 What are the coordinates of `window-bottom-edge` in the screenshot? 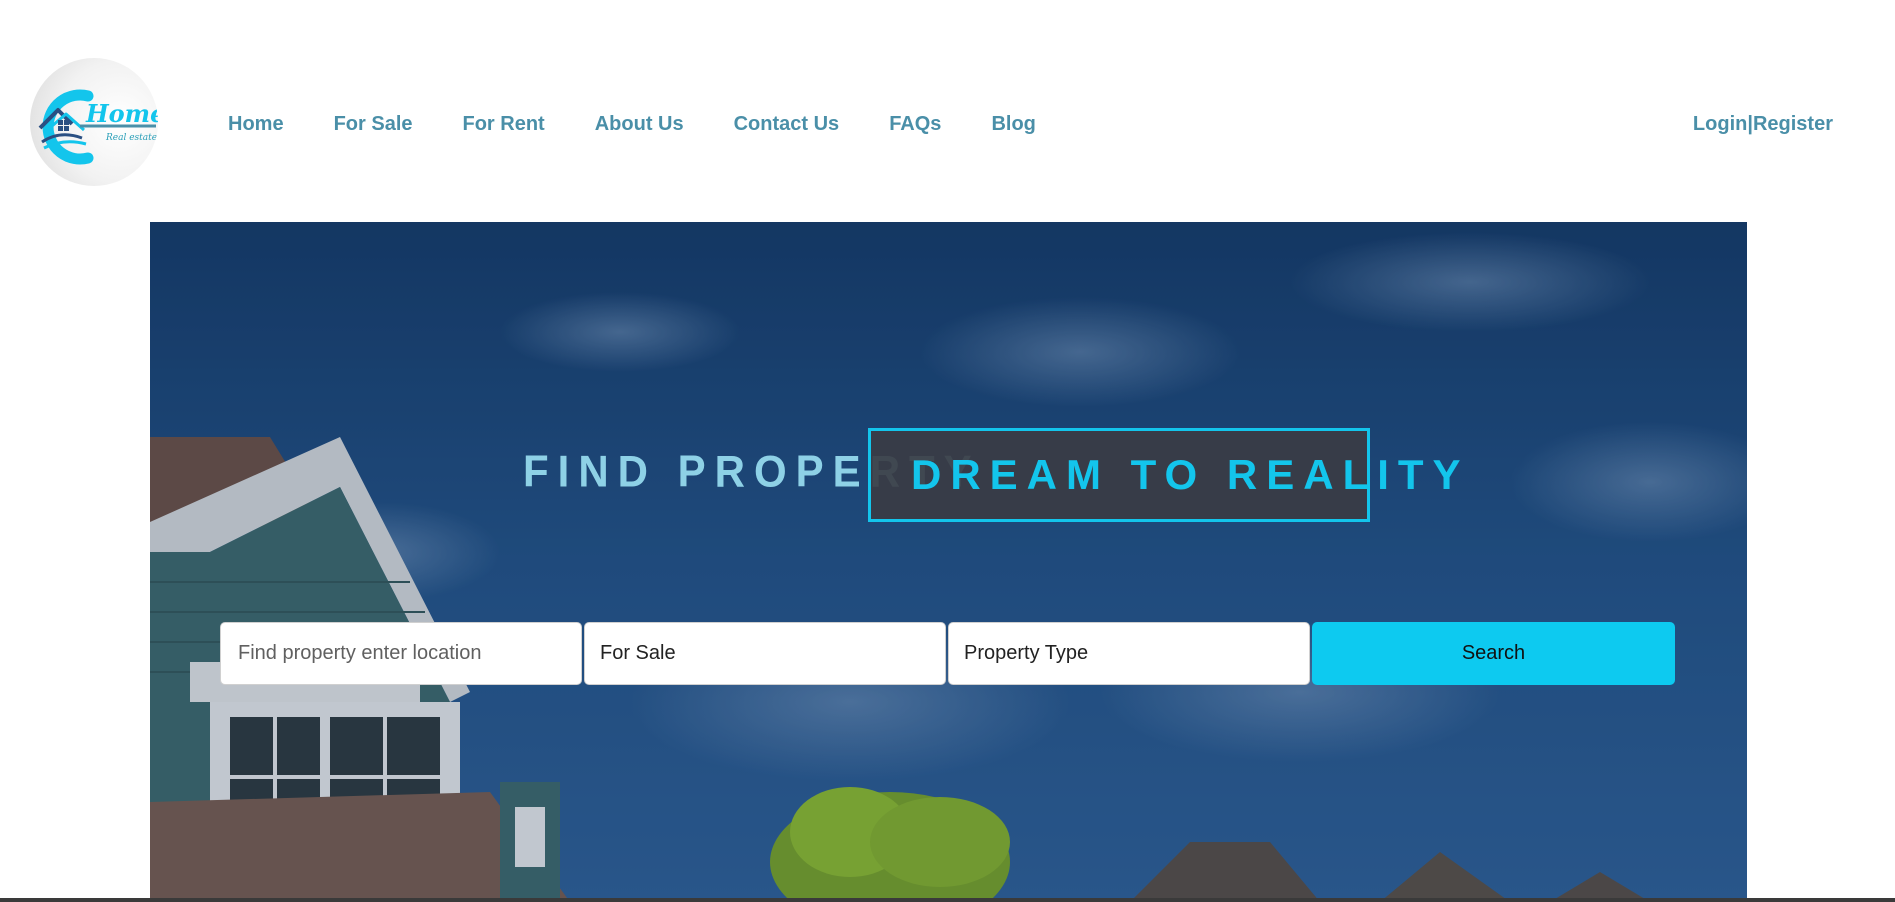 It's located at (947, 900).